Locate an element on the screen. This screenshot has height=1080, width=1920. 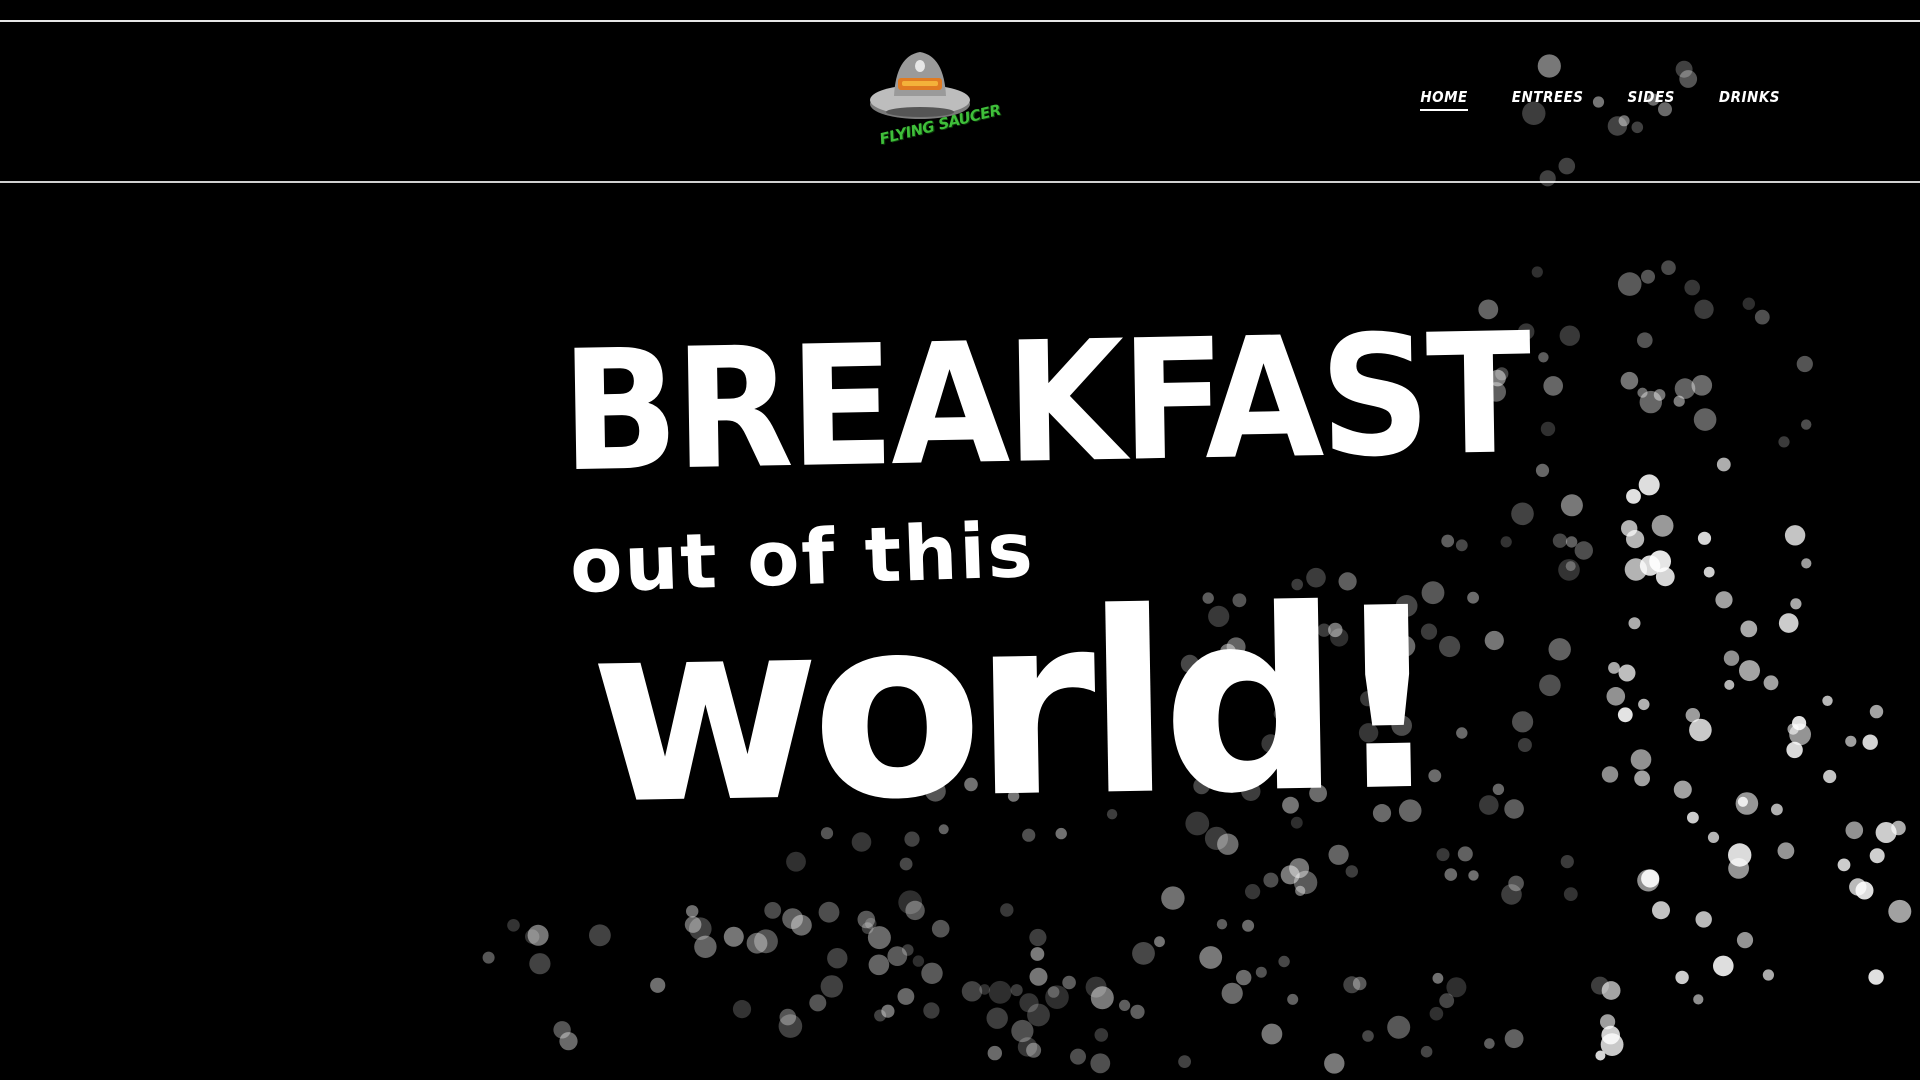
site-logo: FLYING SAUCER is located at coordinates (935, 100).